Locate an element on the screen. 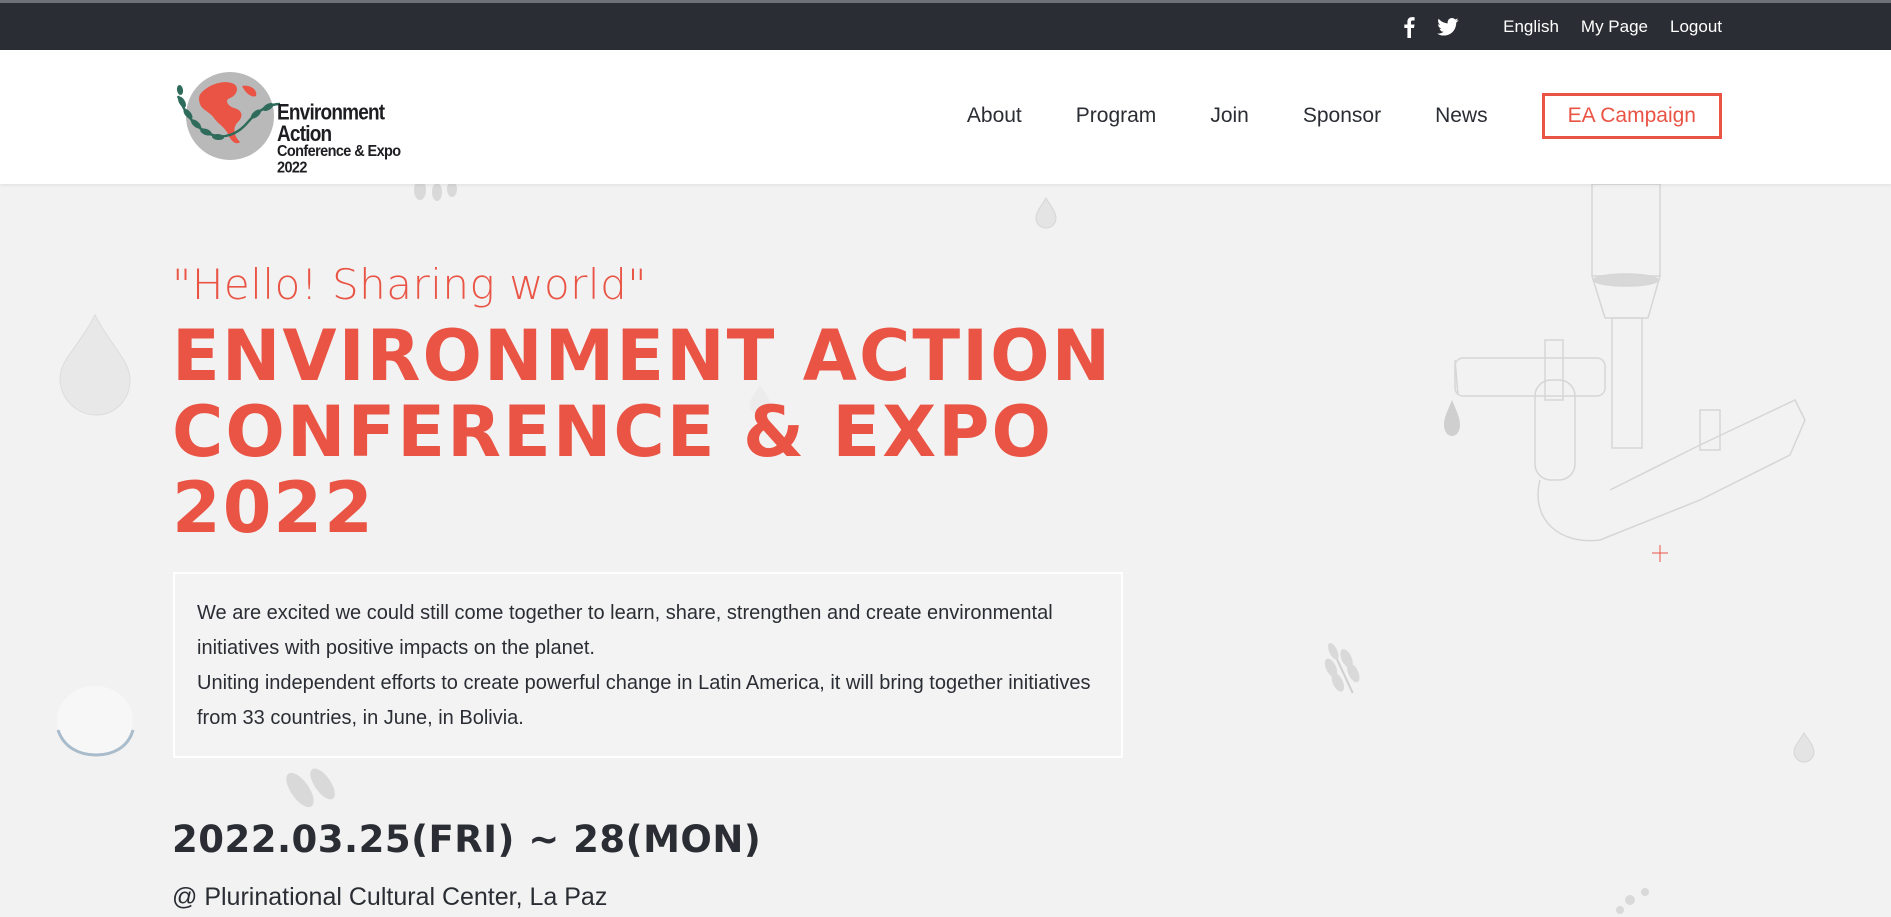 This screenshot has width=1891, height=917. my-page-link: My Page is located at coordinates (1614, 27).